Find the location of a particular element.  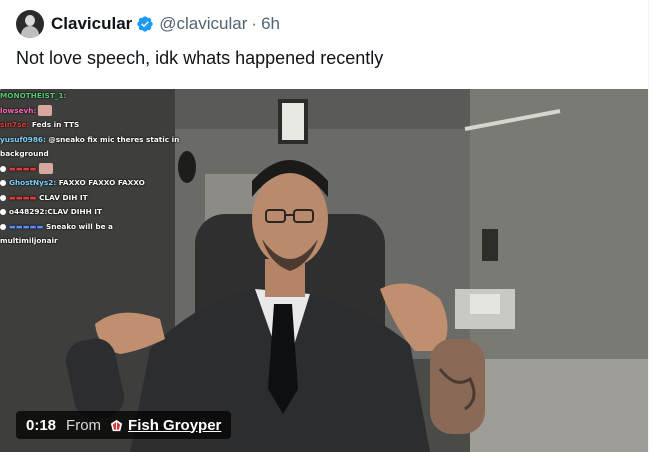

chat-line: ▬▬▬▬ is located at coordinates (89, 169).